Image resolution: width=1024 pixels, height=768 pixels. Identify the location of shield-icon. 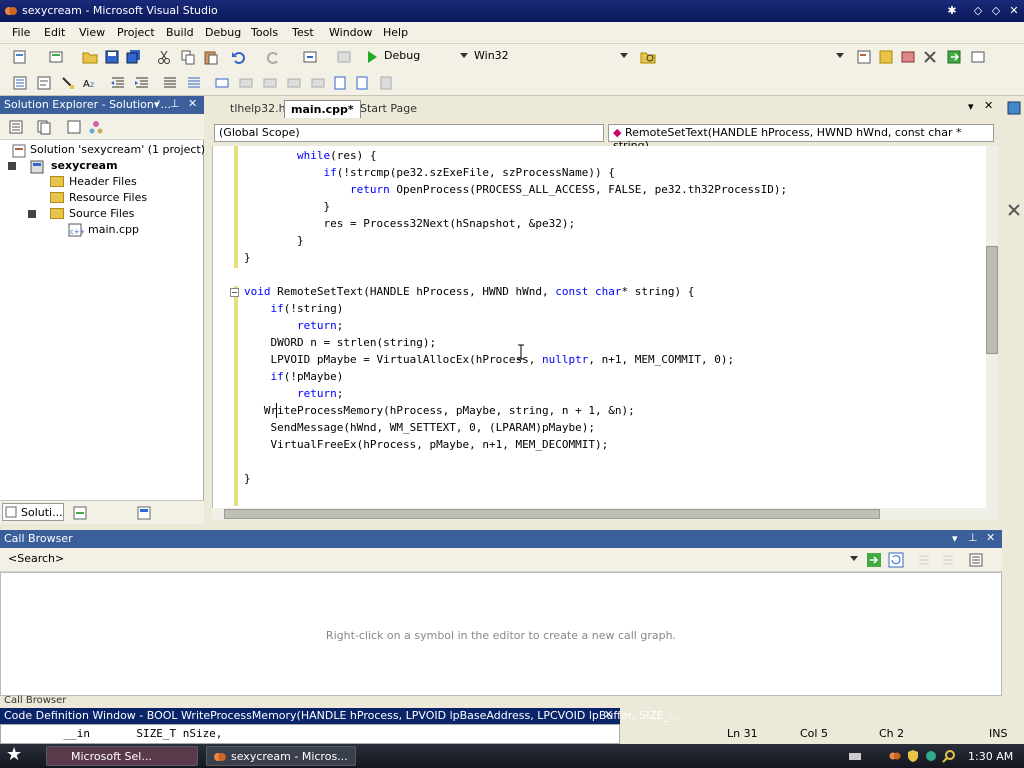
(913, 756).